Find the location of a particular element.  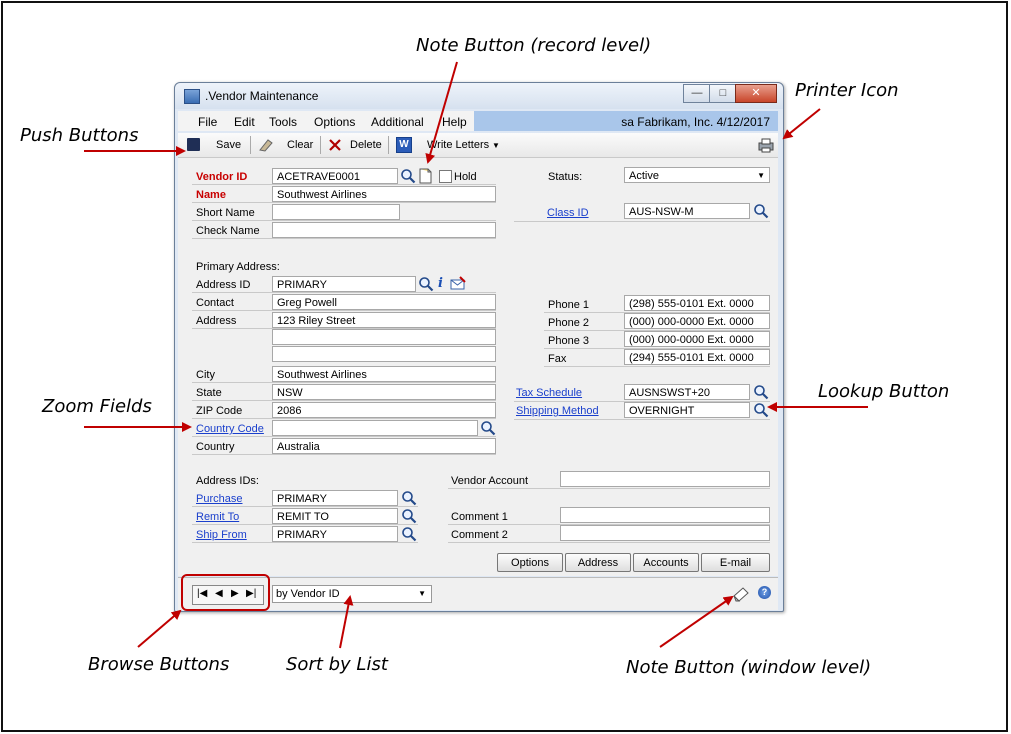

address-line2-field is located at coordinates (384, 337).